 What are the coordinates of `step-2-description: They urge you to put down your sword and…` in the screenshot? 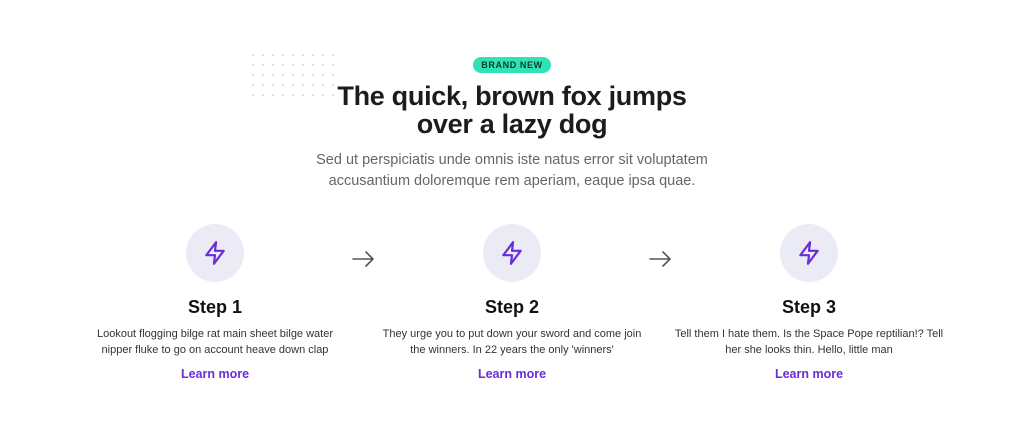 It's located at (512, 342).